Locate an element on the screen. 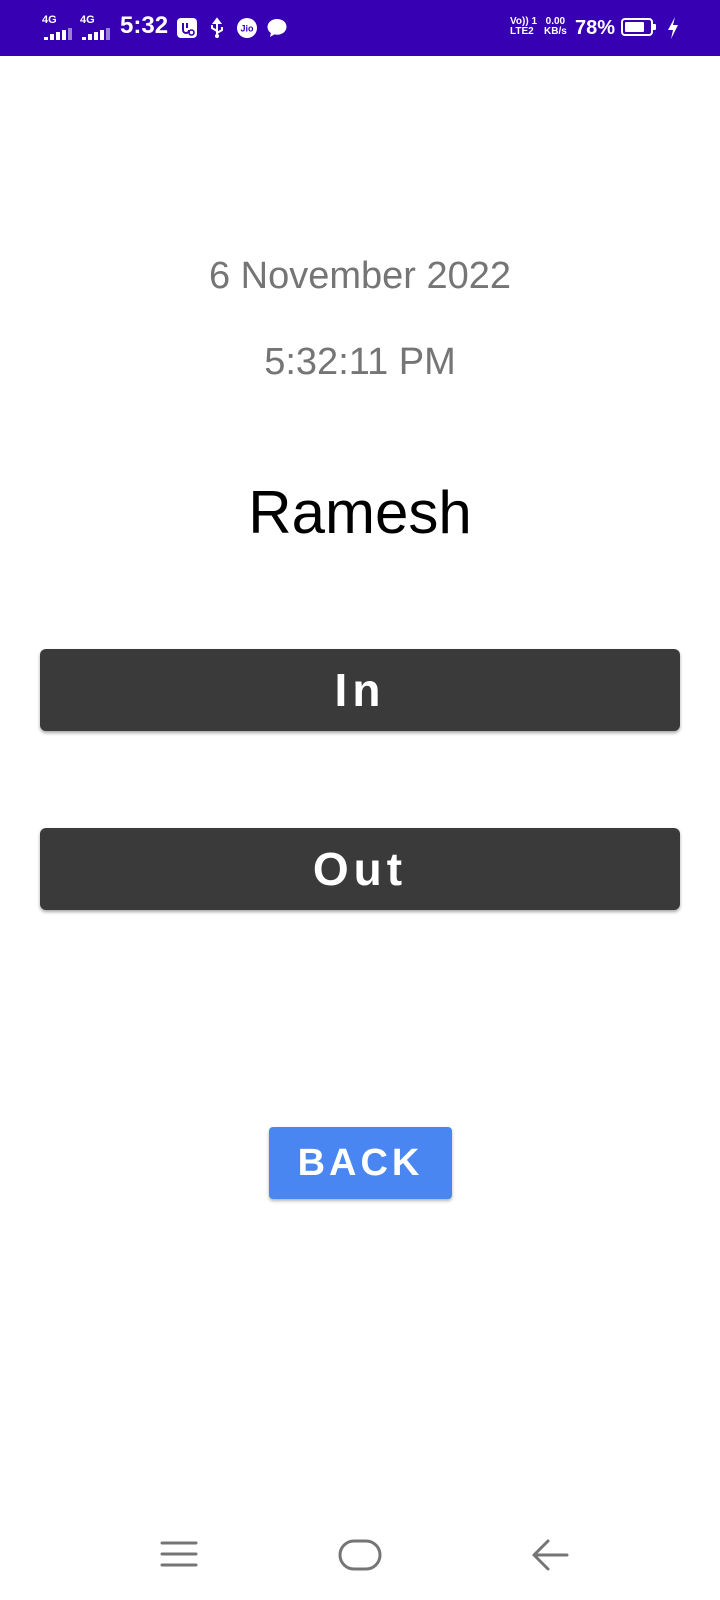  usb-debug-icon is located at coordinates (187, 28).